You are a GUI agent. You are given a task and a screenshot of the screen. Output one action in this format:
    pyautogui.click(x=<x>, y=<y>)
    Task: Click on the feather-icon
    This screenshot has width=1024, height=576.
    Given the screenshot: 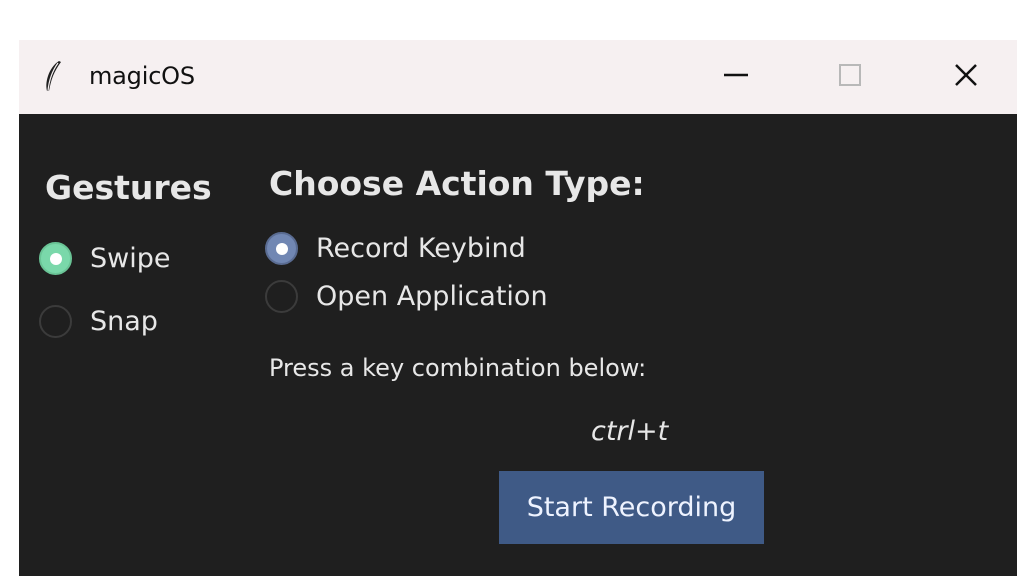 What is the action you would take?
    pyautogui.click(x=52, y=77)
    